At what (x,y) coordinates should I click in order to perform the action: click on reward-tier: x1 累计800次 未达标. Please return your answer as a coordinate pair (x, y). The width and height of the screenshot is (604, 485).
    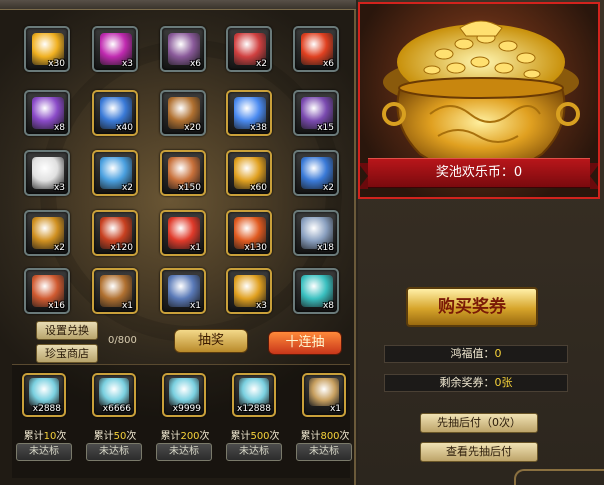
    Looking at the image, I should click on (325, 413).